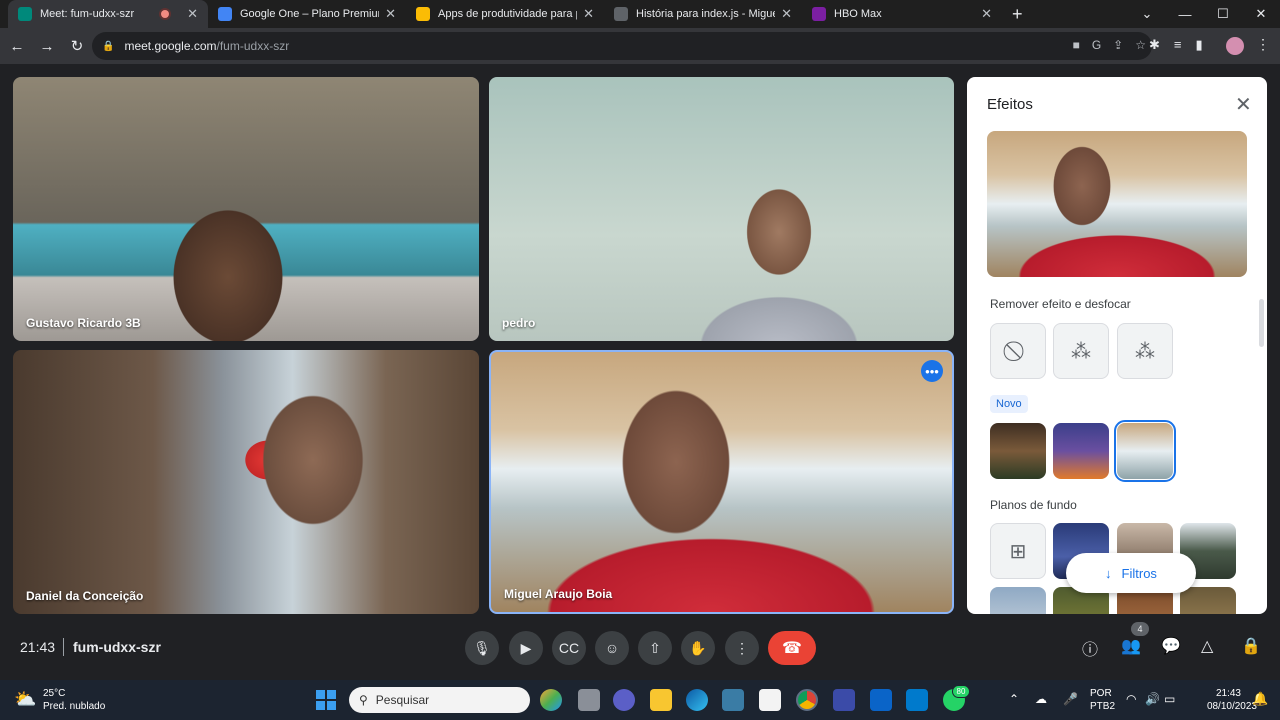 This screenshot has height=720, width=1280. What do you see at coordinates (1131, 646) in the screenshot?
I see `people-icon: 👥` at bounding box center [1131, 646].